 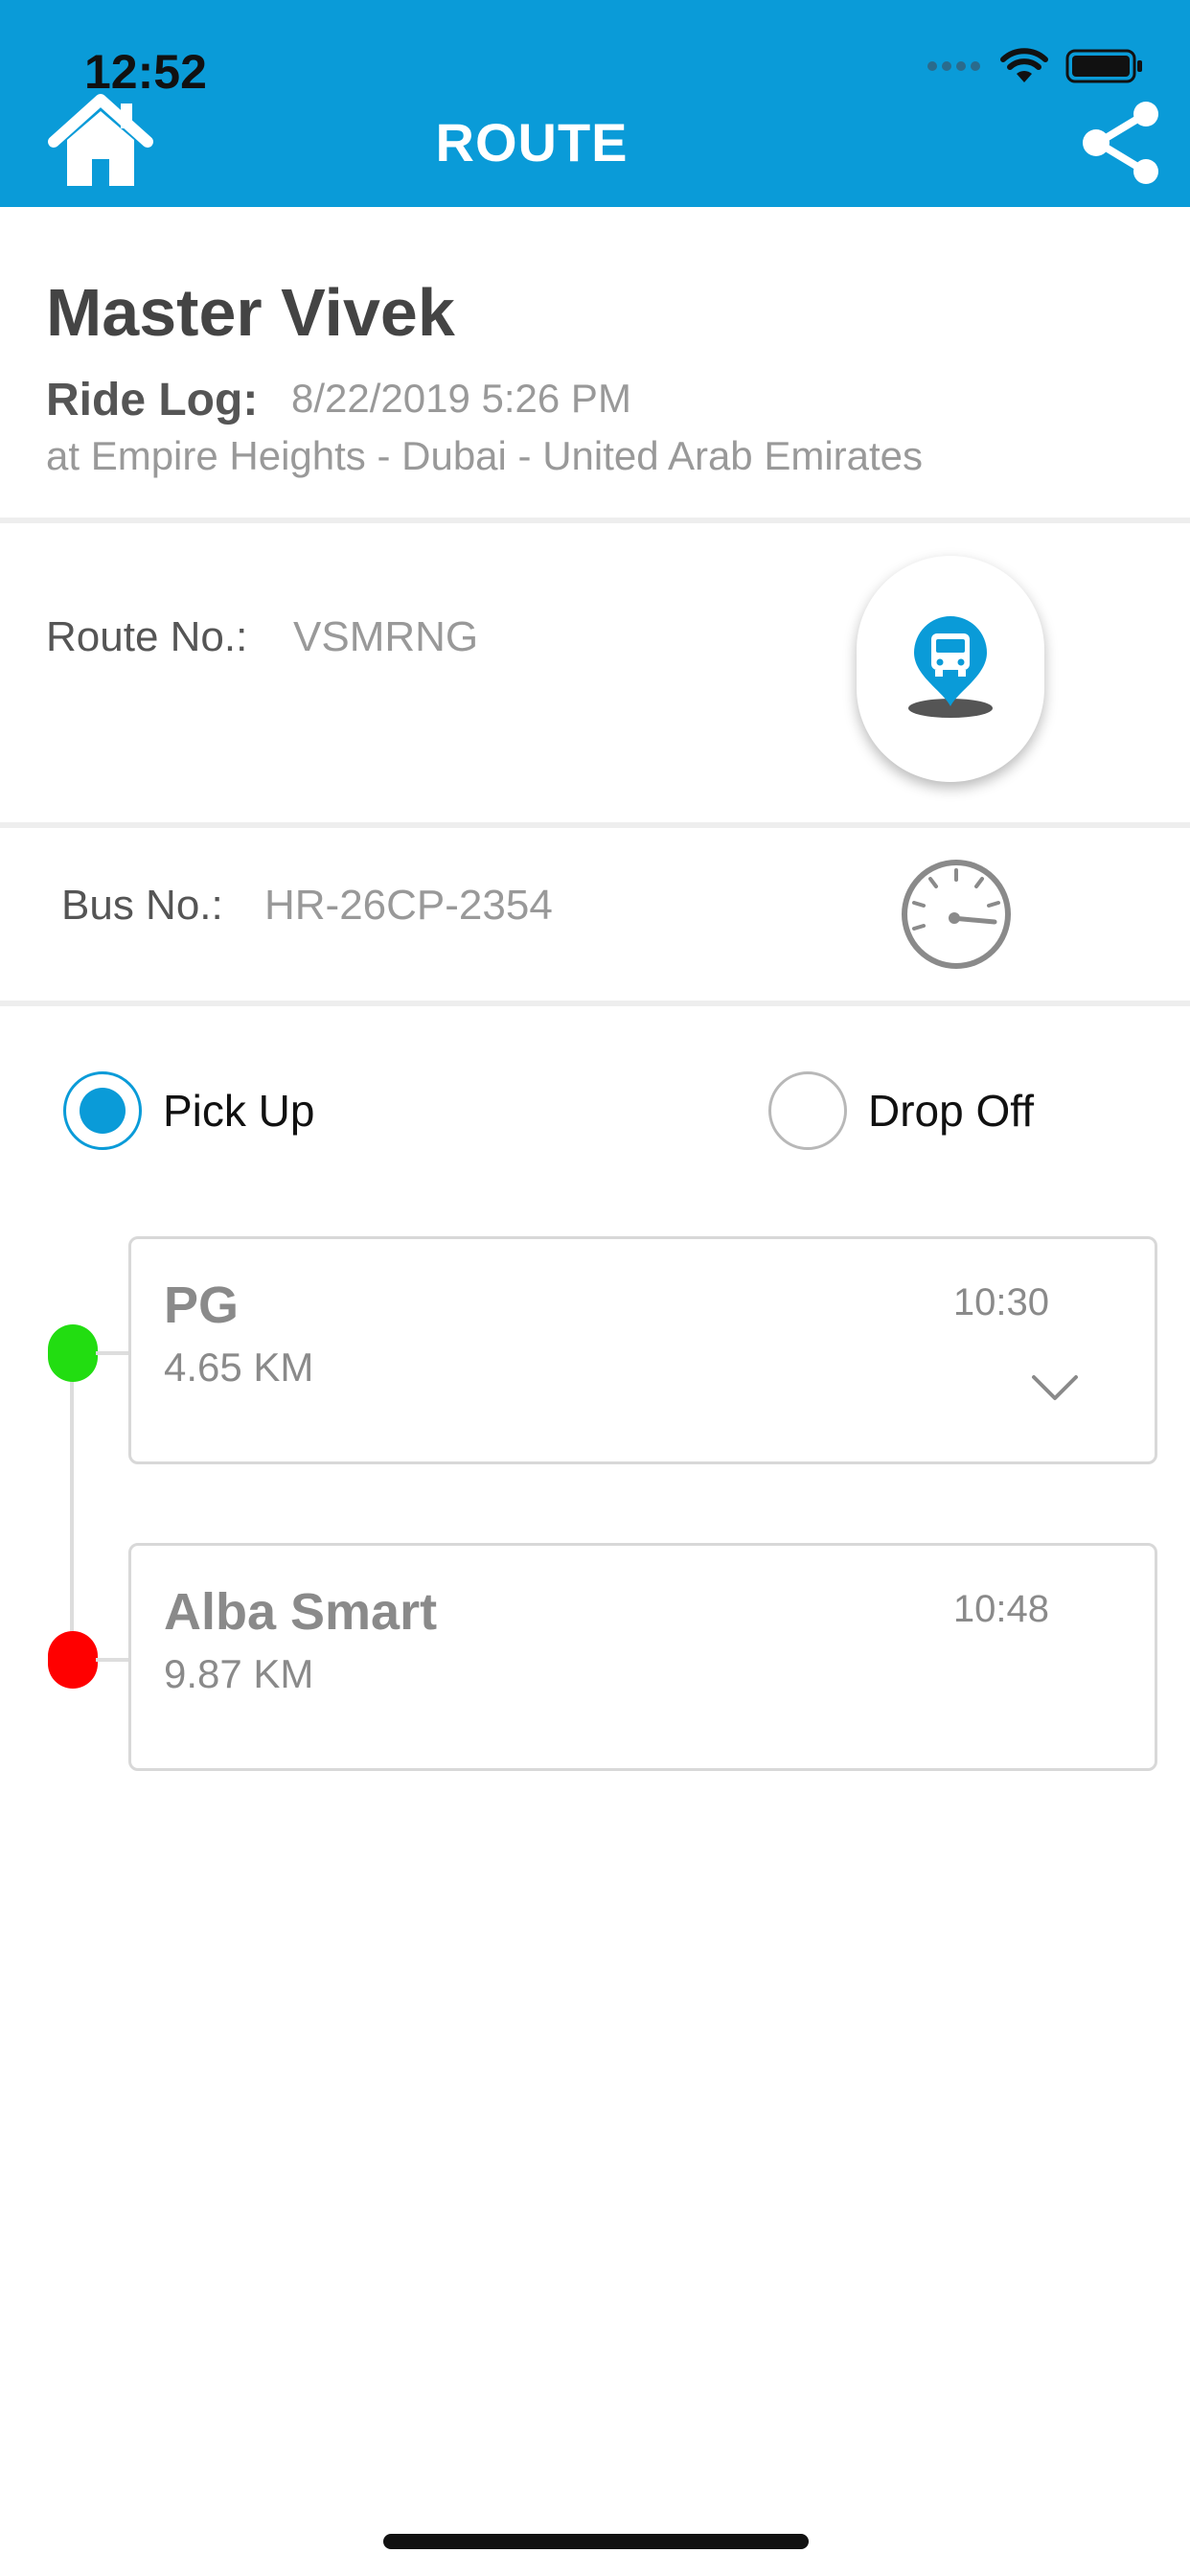 What do you see at coordinates (152, 400) in the screenshot?
I see `ride-log-label: Ride Log:` at bounding box center [152, 400].